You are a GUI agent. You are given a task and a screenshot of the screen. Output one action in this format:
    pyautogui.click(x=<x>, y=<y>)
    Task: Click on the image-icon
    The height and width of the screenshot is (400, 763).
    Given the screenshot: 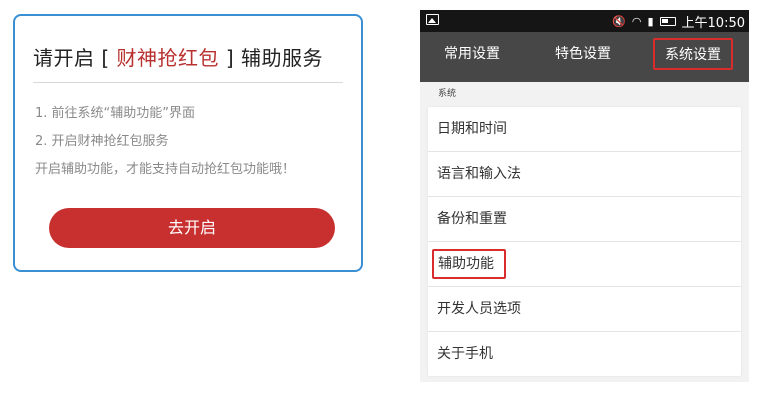 What is the action you would take?
    pyautogui.click(x=432, y=19)
    